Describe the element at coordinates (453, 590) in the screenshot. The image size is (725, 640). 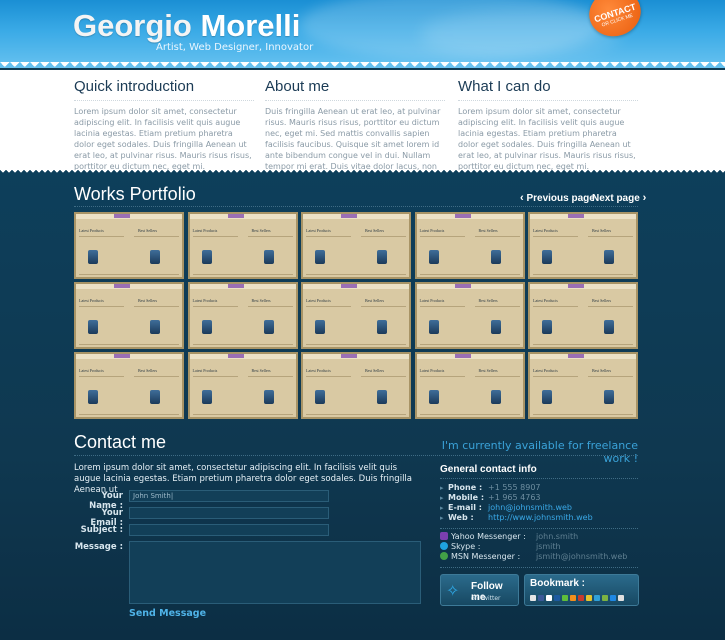
I see `twitter-bird-icon: ✧` at that location.